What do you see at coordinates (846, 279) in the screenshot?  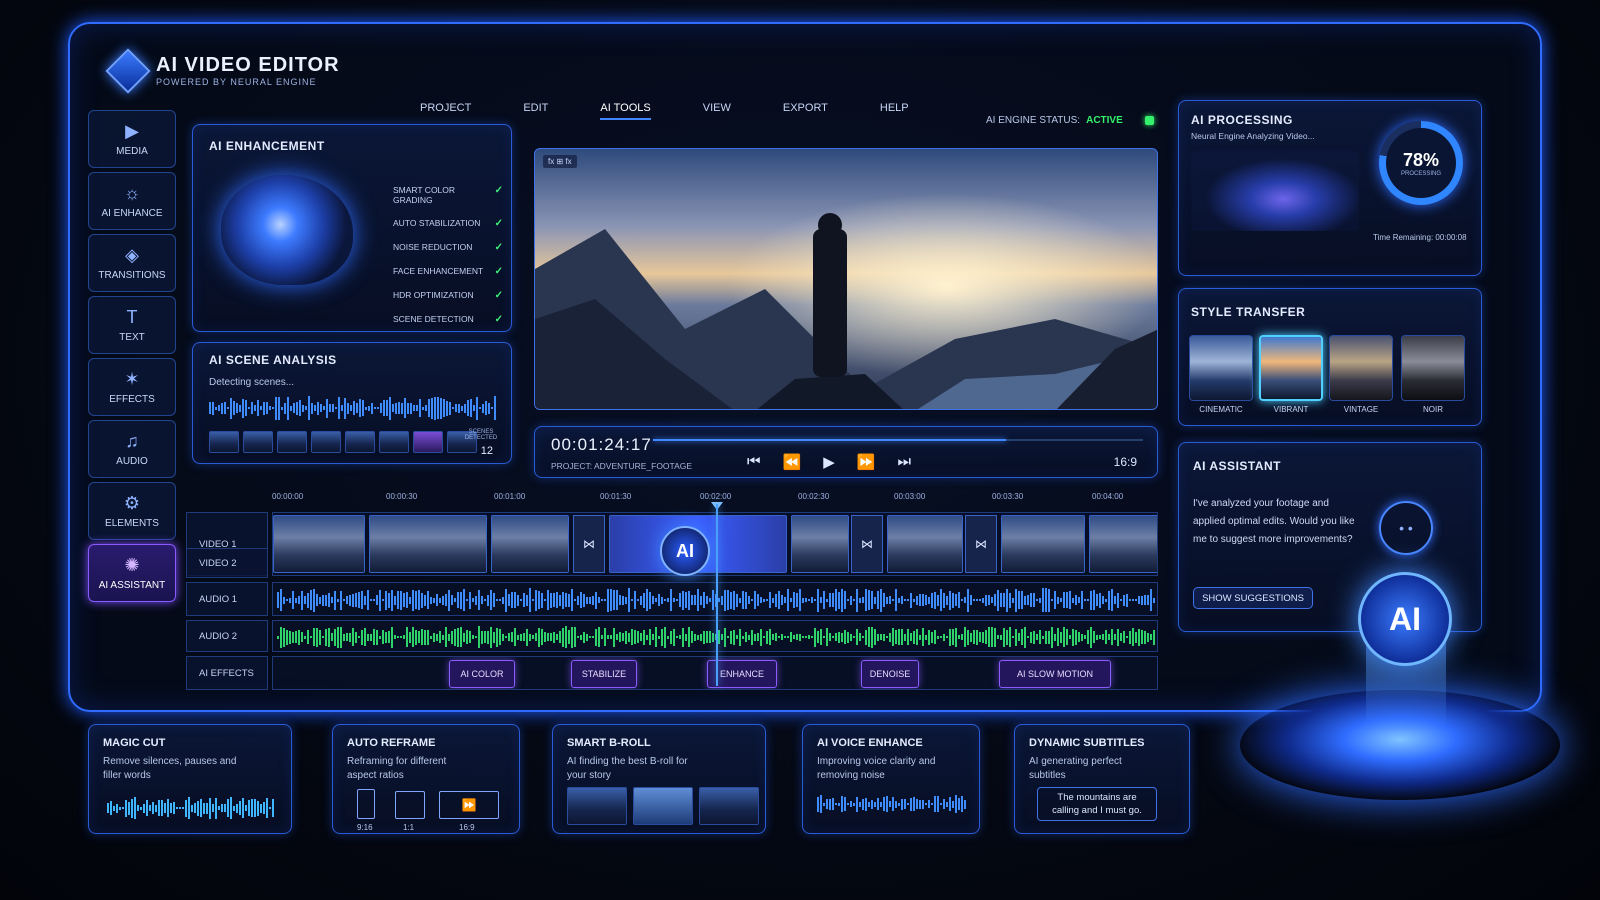 I see `video-preview: fx ⊞ fx` at bounding box center [846, 279].